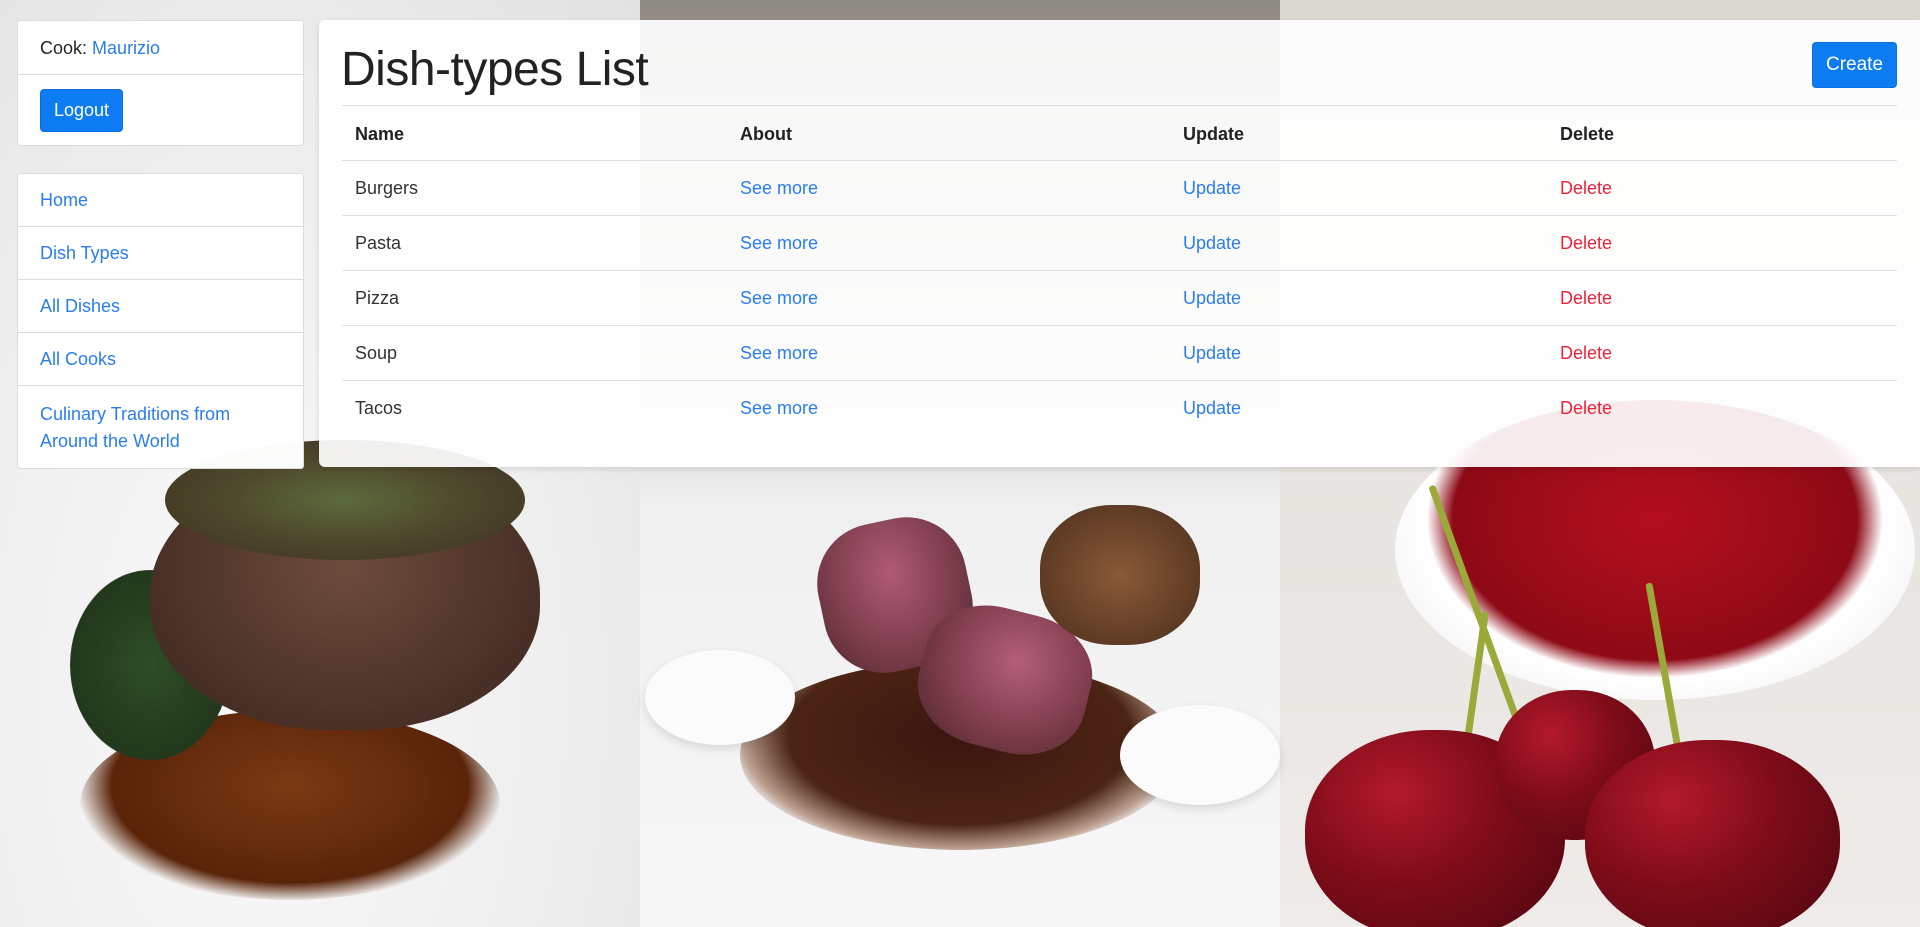 Image resolution: width=1920 pixels, height=927 pixels. What do you see at coordinates (1712, 833) in the screenshot?
I see `cherry-shape` at bounding box center [1712, 833].